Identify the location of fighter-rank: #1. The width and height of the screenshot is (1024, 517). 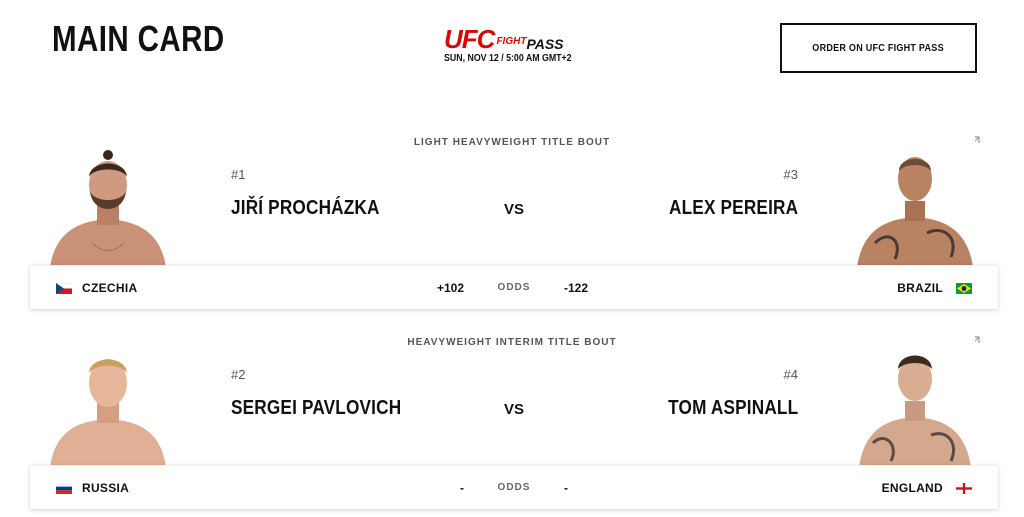
(238, 174).